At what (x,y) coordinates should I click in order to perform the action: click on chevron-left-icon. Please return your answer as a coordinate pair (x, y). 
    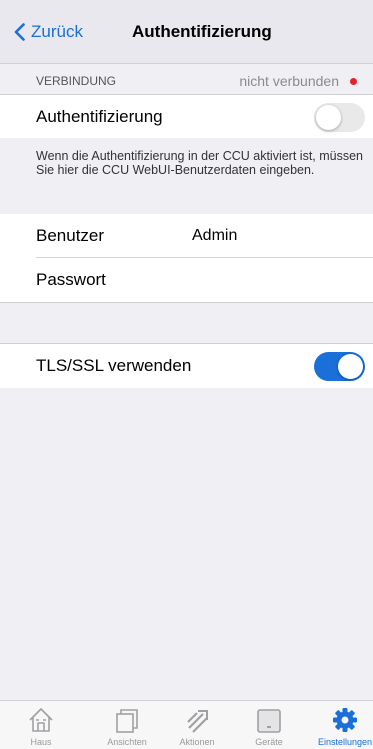
    Looking at the image, I should click on (19, 32).